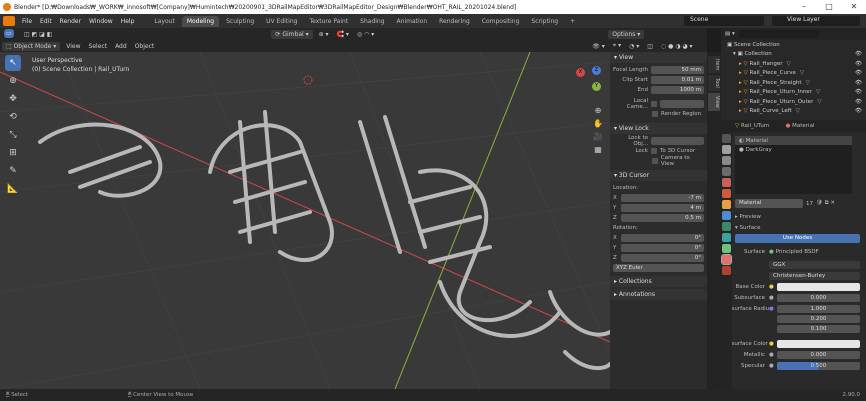 The width and height of the screenshot is (866, 401). What do you see at coordinates (793, 45) in the screenshot?
I see `outliner-scene-collection: ▣ Scene Collection` at bounding box center [793, 45].